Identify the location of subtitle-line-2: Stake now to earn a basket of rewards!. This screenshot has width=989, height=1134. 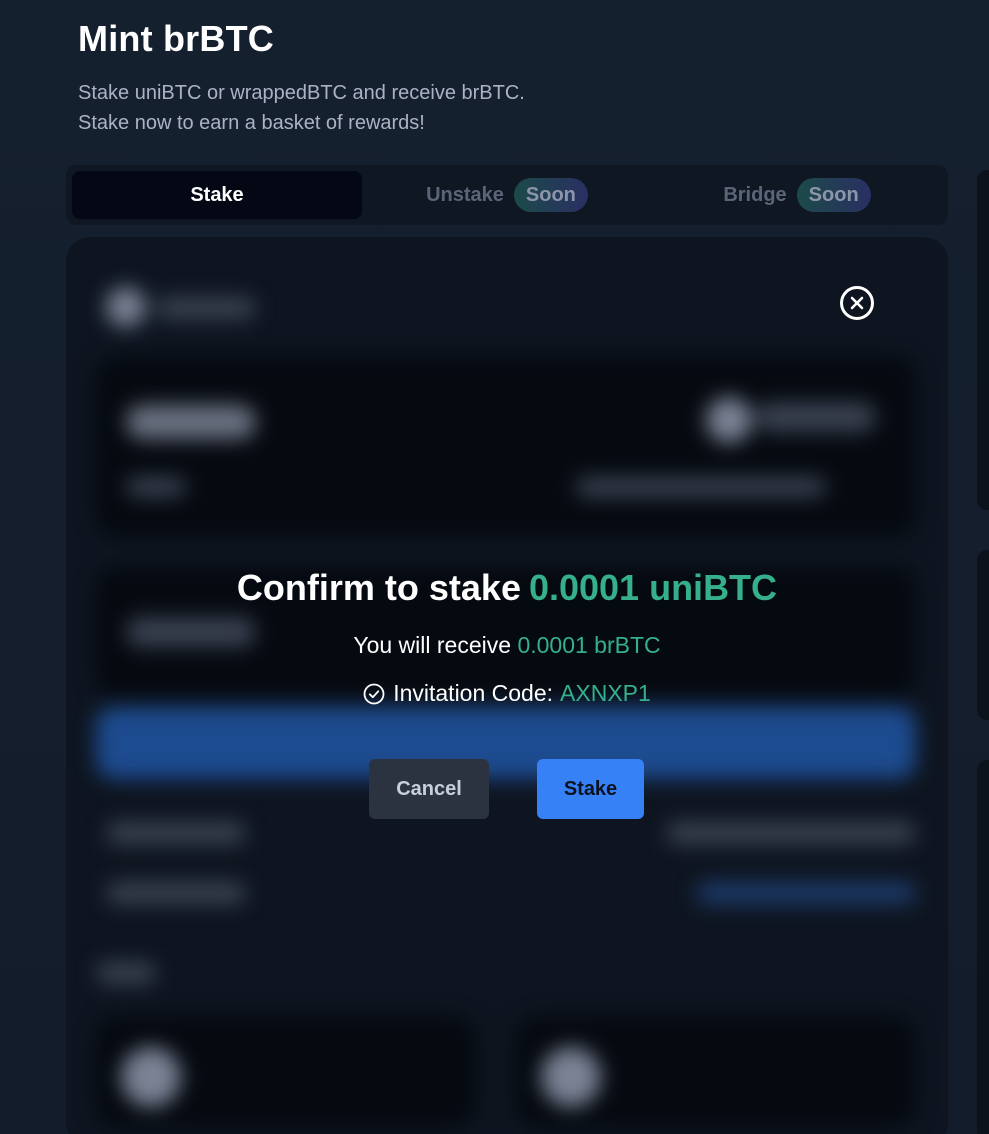
(251, 123).